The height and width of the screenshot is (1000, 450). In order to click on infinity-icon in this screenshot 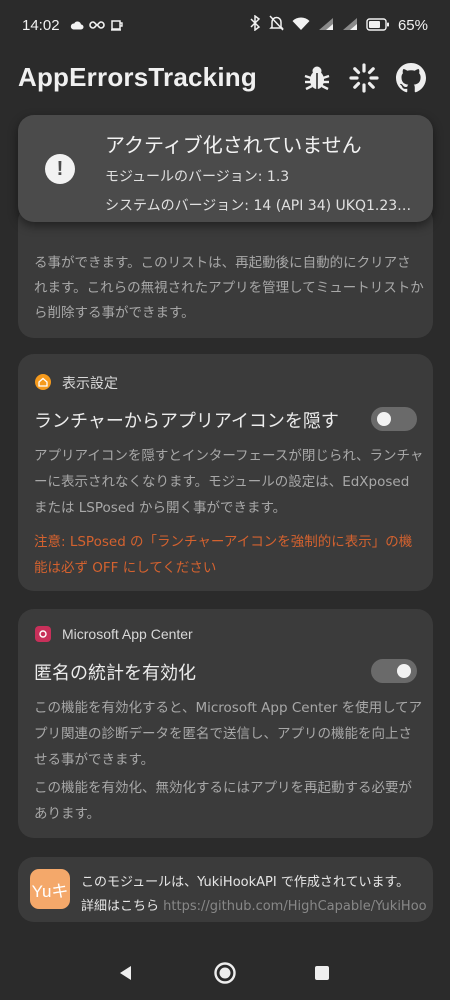, I will do `click(97, 25)`.